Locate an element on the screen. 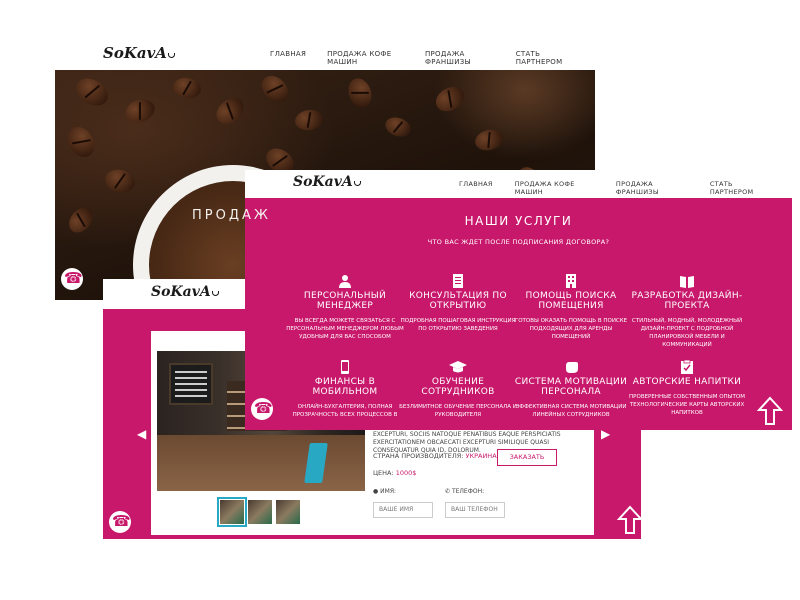 This screenshot has width=800, height=600. person-icon is located at coordinates (345, 281).